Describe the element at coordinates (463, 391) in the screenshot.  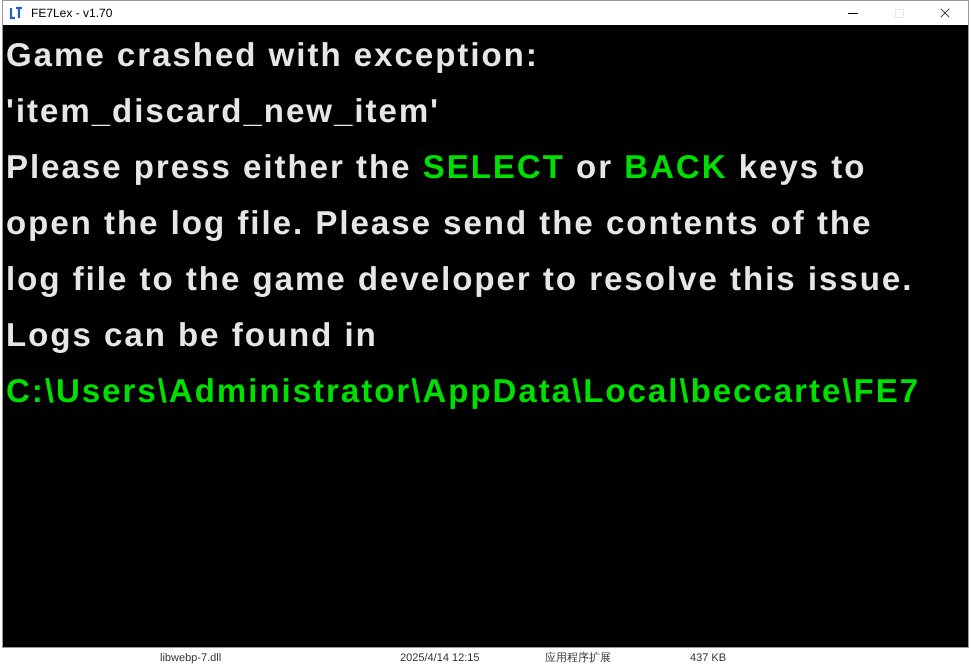
I see `message-line: C:\Users\Administrator\AppData\Local\beccarte\FE7` at that location.